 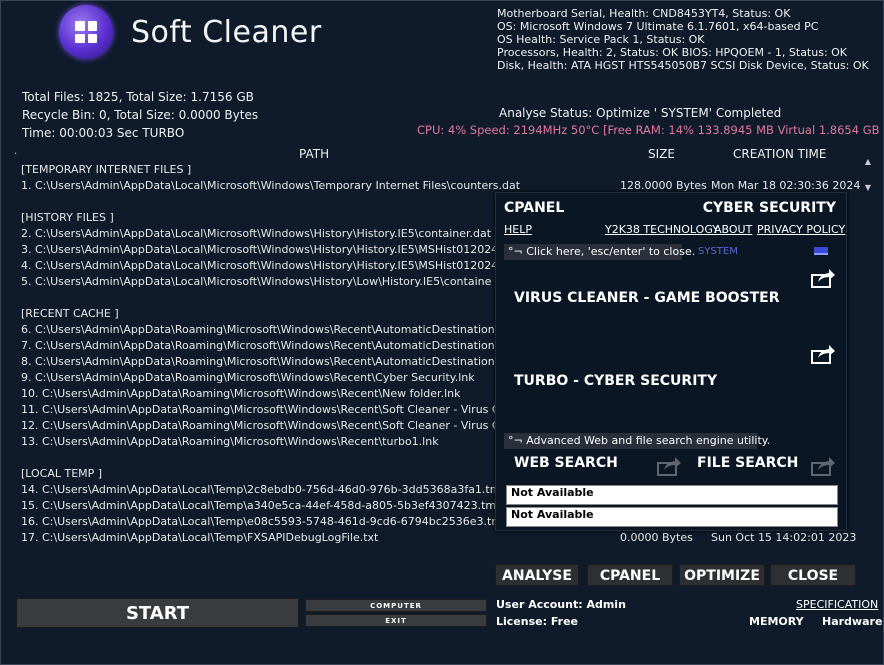 I want to click on y2k38-link: Y2K38 TECHNOLOGY, so click(x=662, y=229).